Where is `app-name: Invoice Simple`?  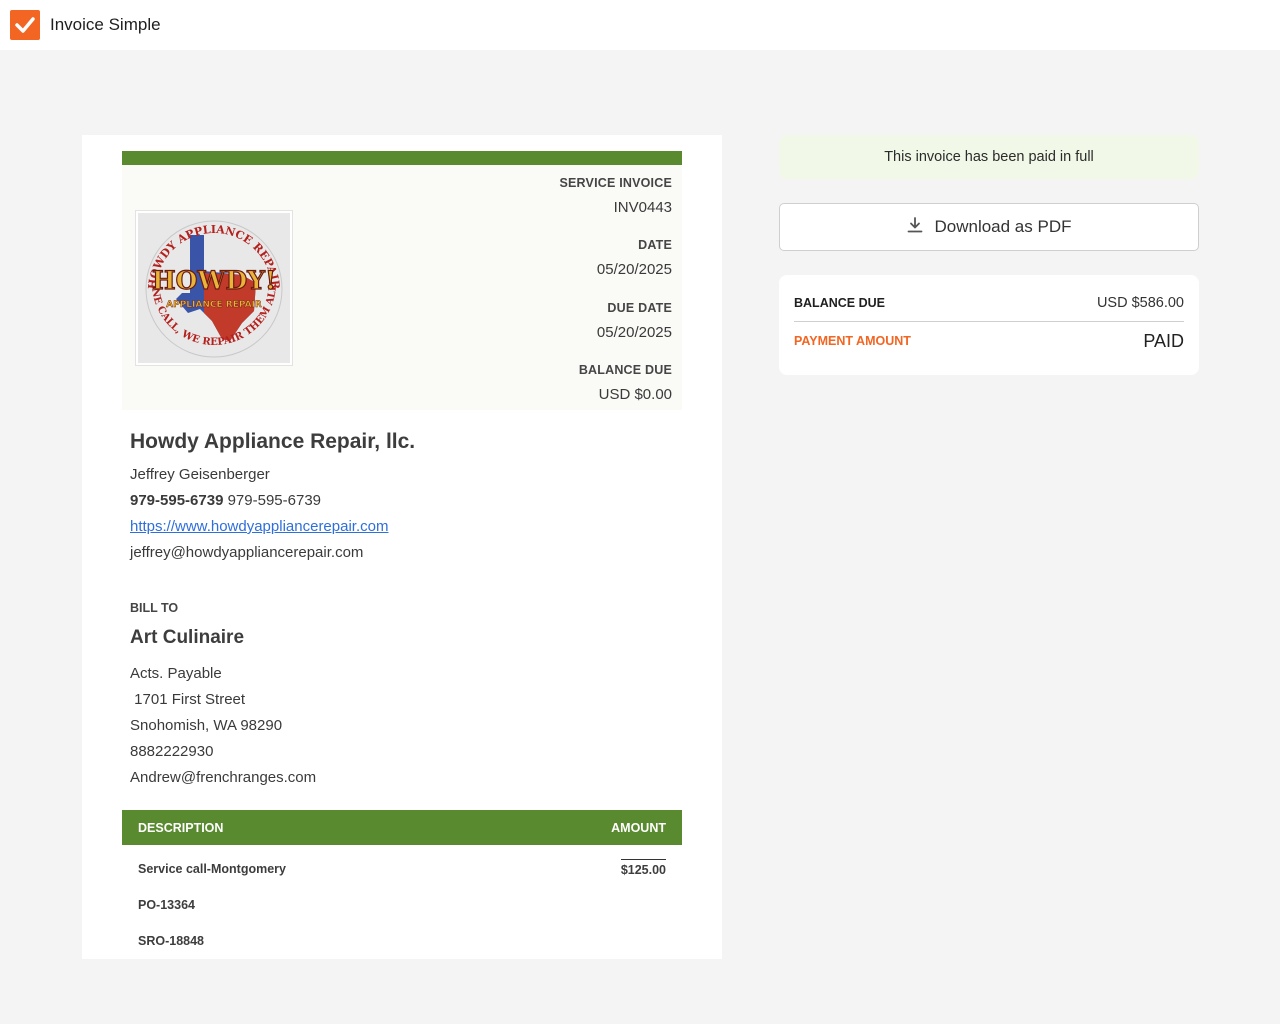 app-name: Invoice Simple is located at coordinates (105, 25).